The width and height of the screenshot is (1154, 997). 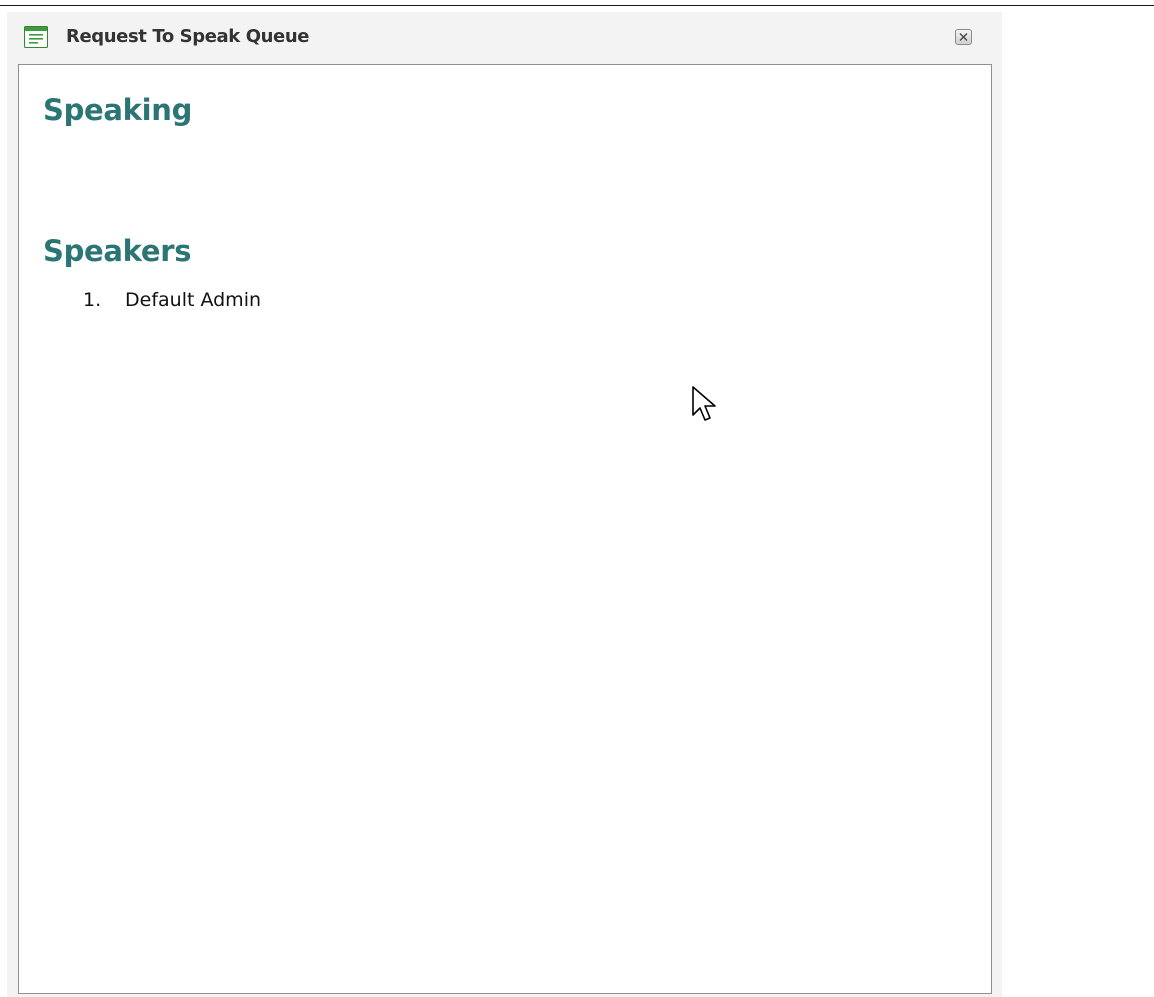 I want to click on close-icon, so click(x=963, y=37).